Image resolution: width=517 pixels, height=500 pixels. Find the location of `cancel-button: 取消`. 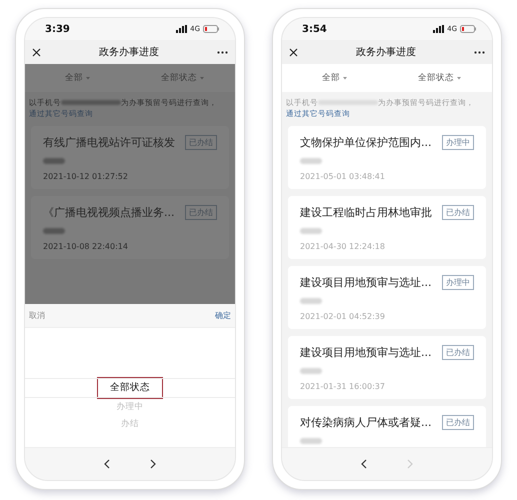

cancel-button: 取消 is located at coordinates (37, 315).